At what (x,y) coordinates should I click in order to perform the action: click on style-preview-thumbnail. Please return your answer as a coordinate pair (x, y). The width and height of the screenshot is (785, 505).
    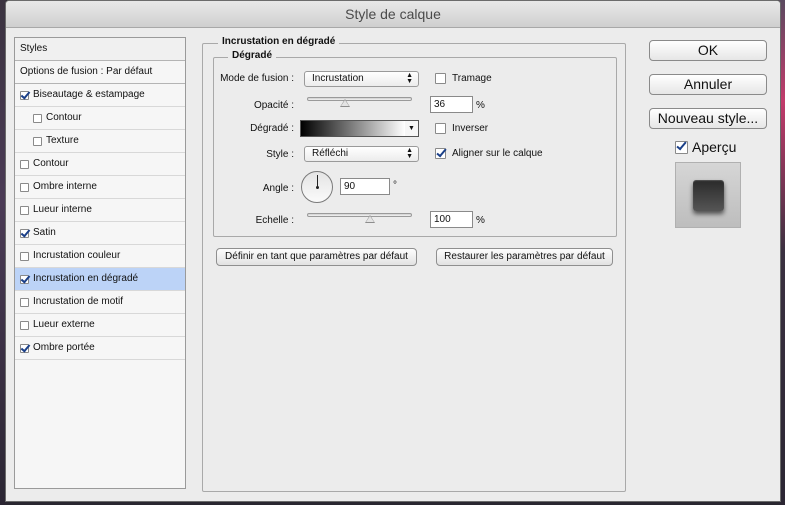
    Looking at the image, I should click on (708, 195).